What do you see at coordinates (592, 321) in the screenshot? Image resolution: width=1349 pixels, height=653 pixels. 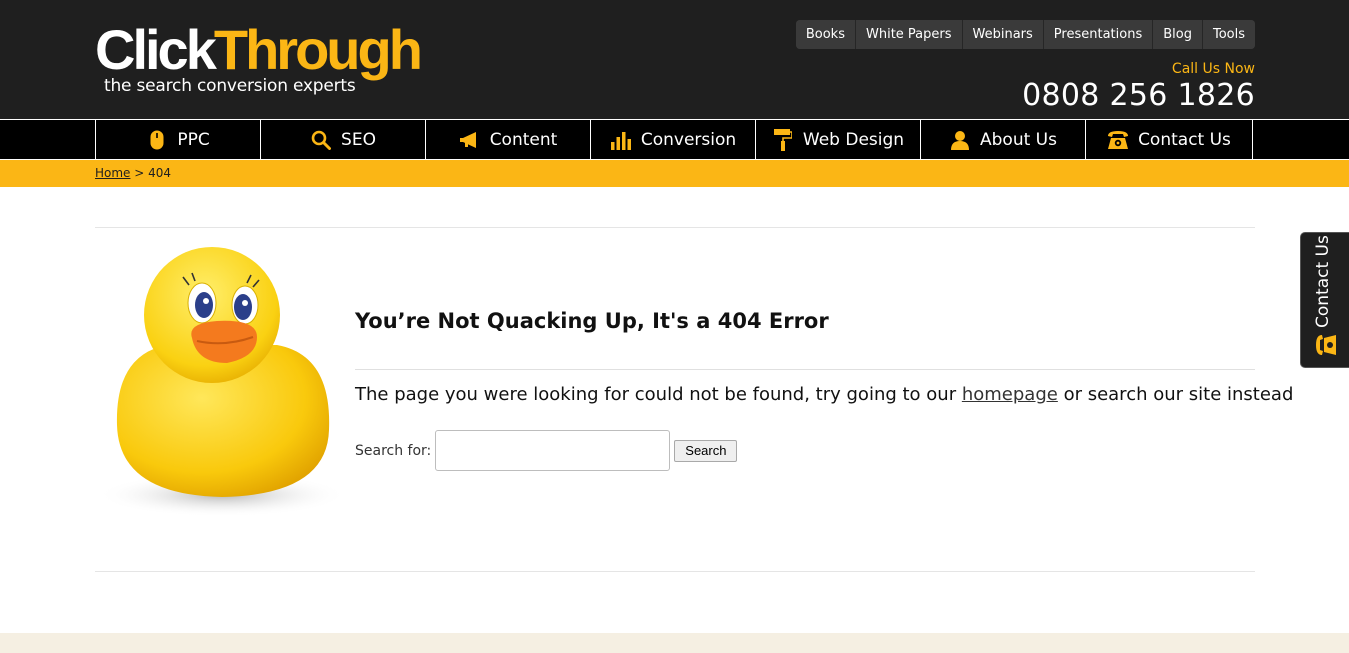 I see `error-title: You’re Not Quacking Up, It's a 404 Error` at bounding box center [592, 321].